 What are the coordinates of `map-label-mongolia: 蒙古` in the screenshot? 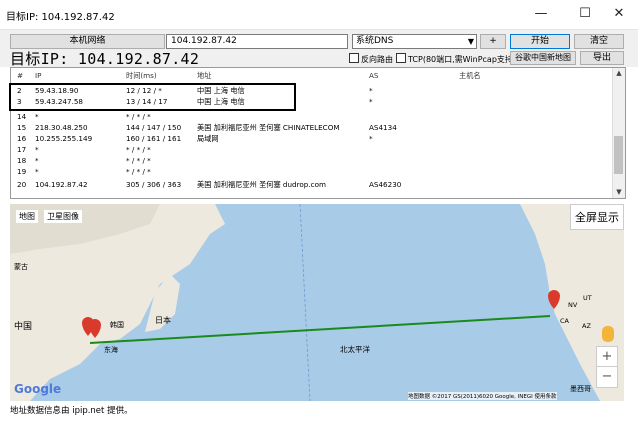 It's located at (21, 267).